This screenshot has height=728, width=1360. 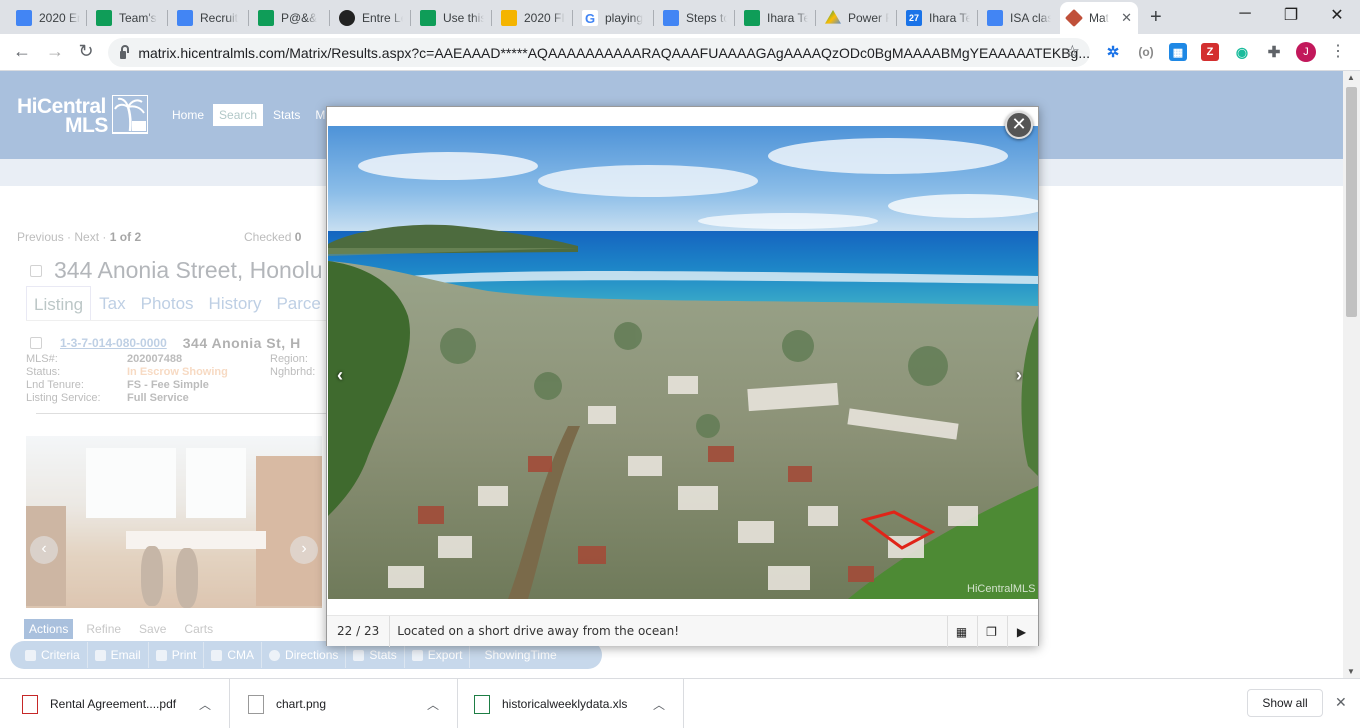 What do you see at coordinates (509, 18) in the screenshot?
I see `slides-icon` at bounding box center [509, 18].